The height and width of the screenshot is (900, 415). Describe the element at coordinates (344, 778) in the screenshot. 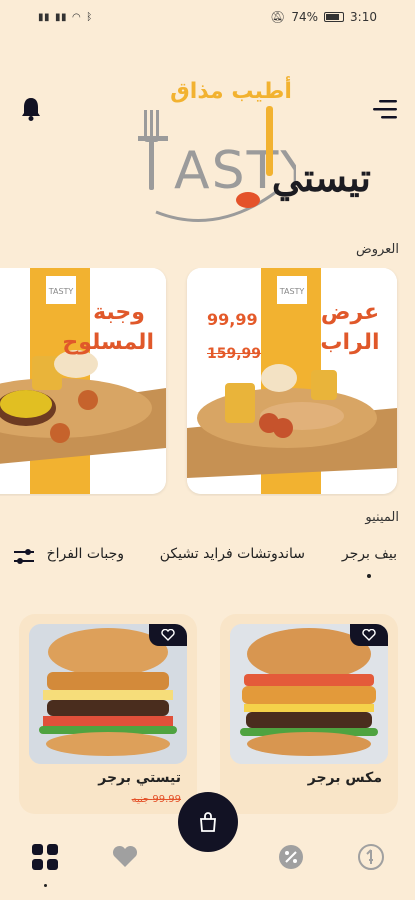

I see `product-name: مكس برجر` at that location.